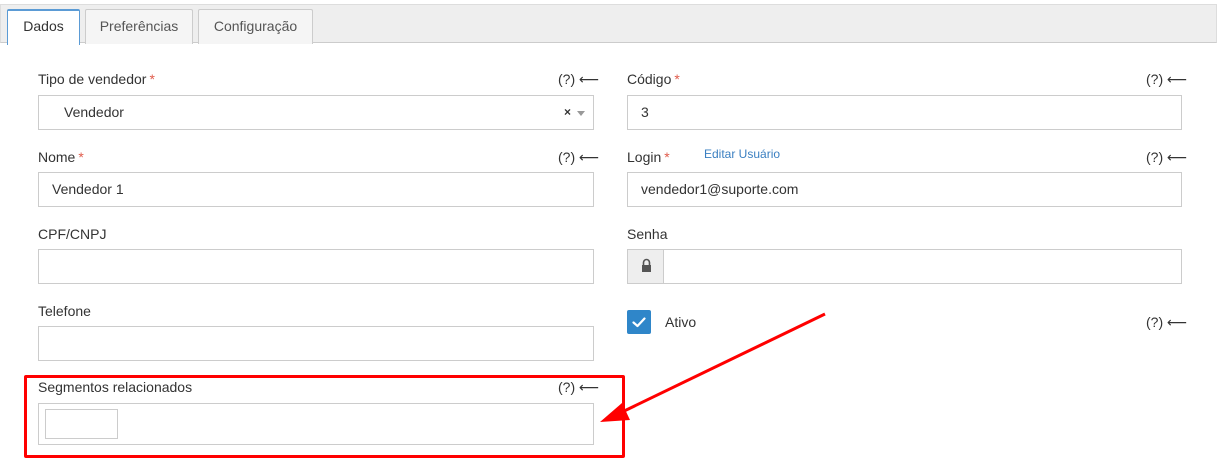 The image size is (1219, 463). I want to click on login-label: Login *, so click(648, 157).